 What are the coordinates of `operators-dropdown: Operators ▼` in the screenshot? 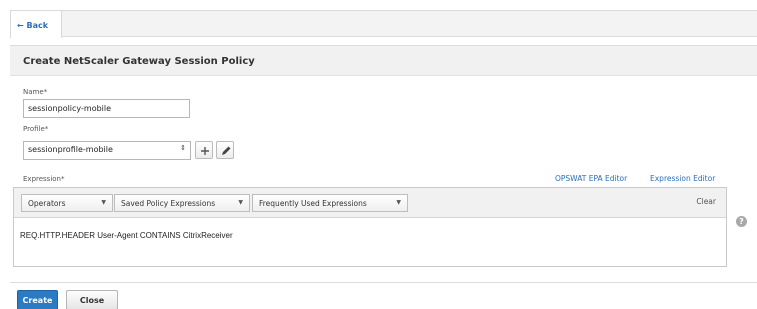 It's located at (67, 203).